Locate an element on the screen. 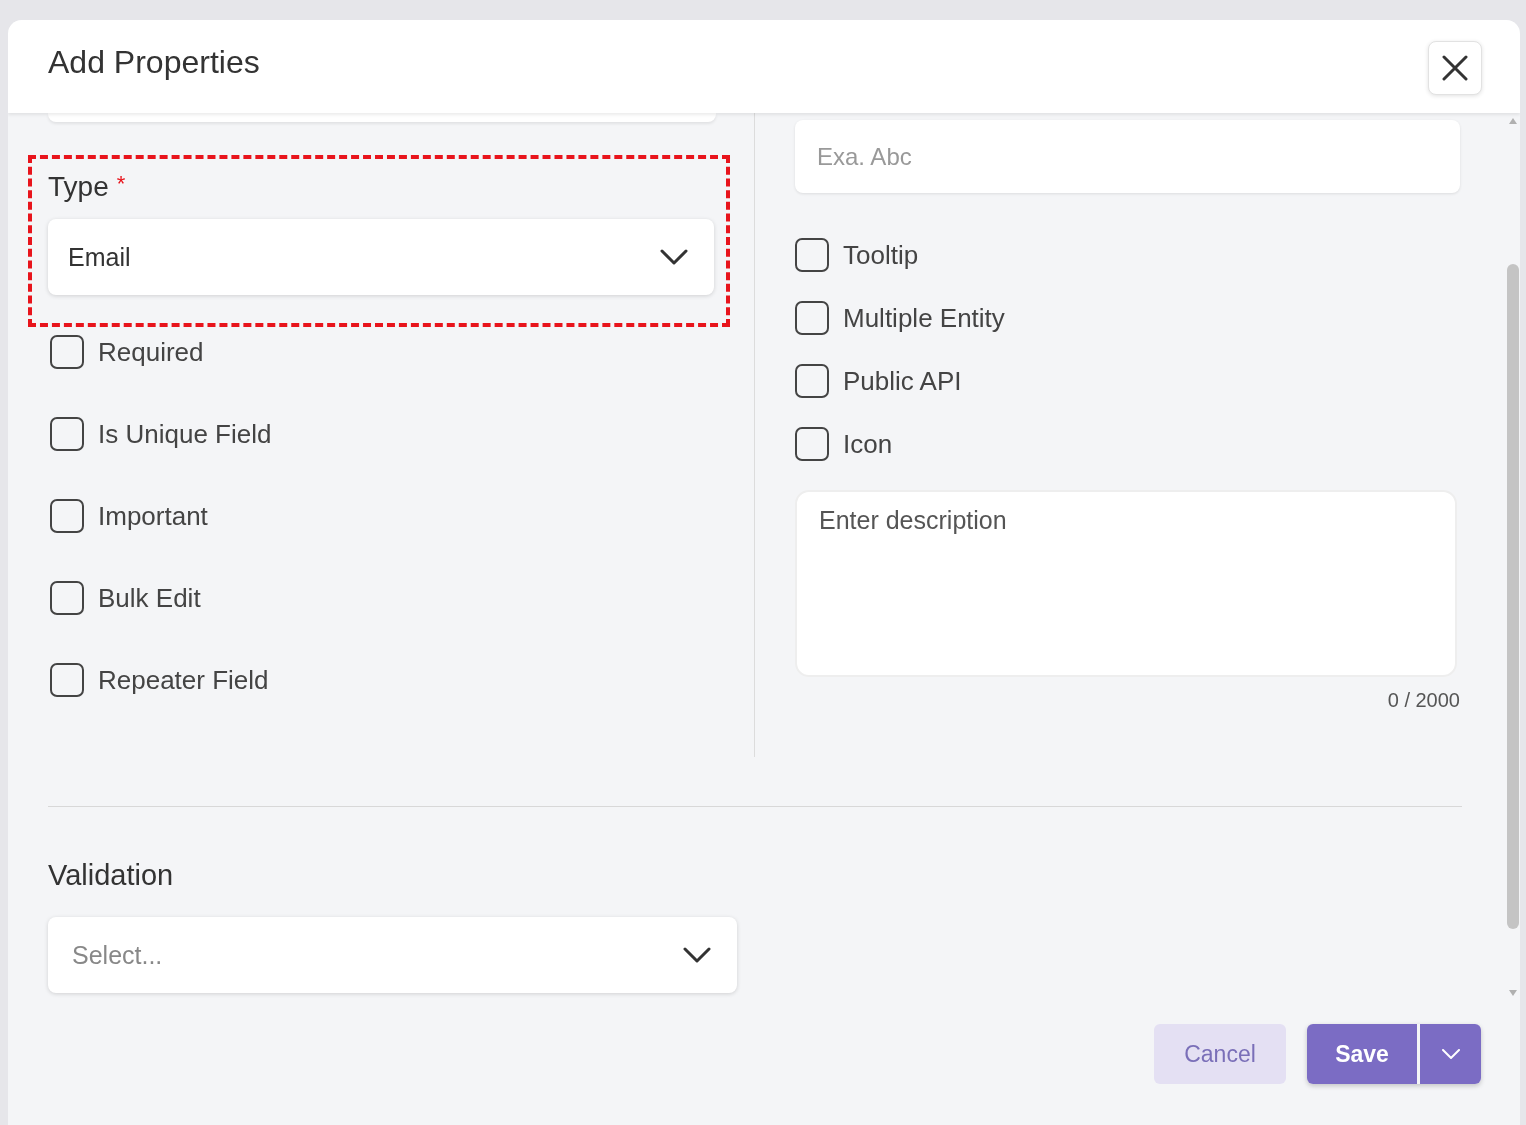 The height and width of the screenshot is (1125, 1526). checkbox-label: Repeater Field is located at coordinates (183, 680).